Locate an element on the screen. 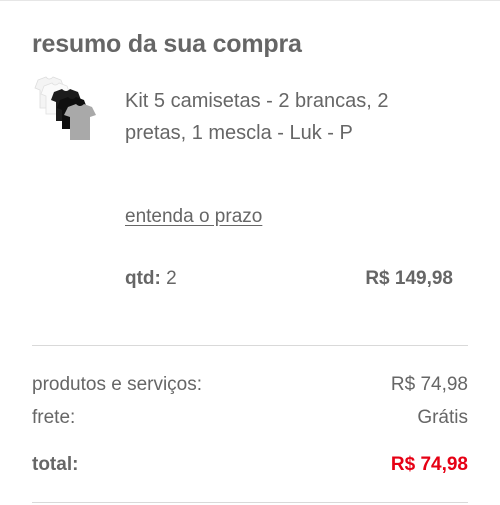 Image resolution: width=500 pixels, height=505 pixels. bottom-divider is located at coordinates (250, 502).